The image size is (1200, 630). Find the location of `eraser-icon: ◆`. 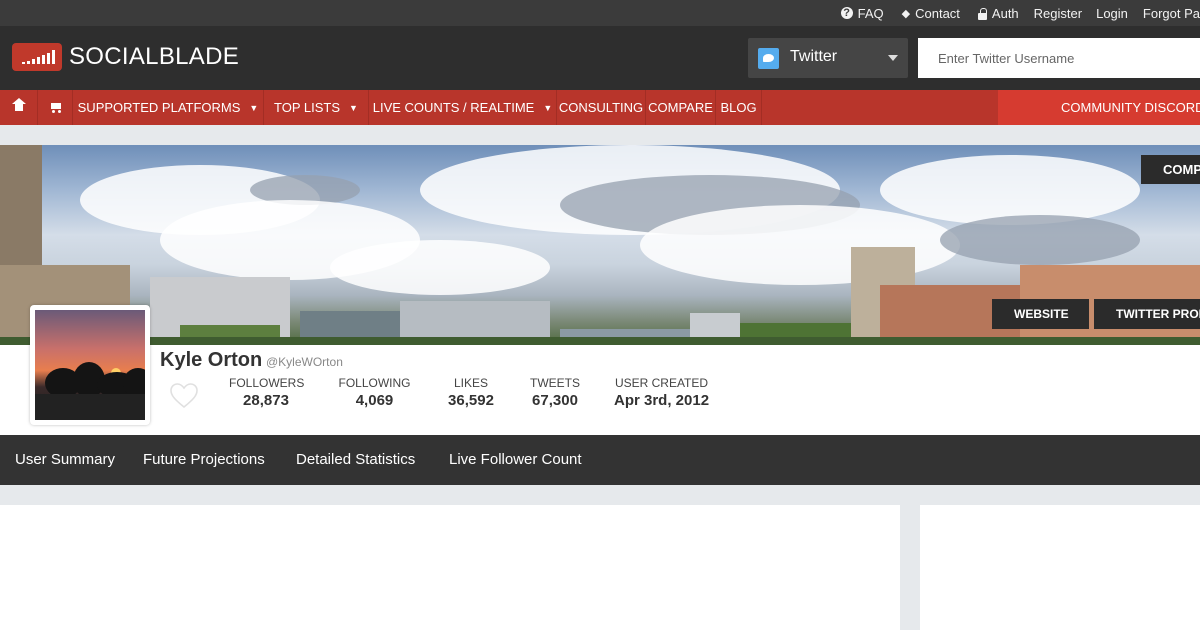

eraser-icon: ◆ is located at coordinates (906, 13).